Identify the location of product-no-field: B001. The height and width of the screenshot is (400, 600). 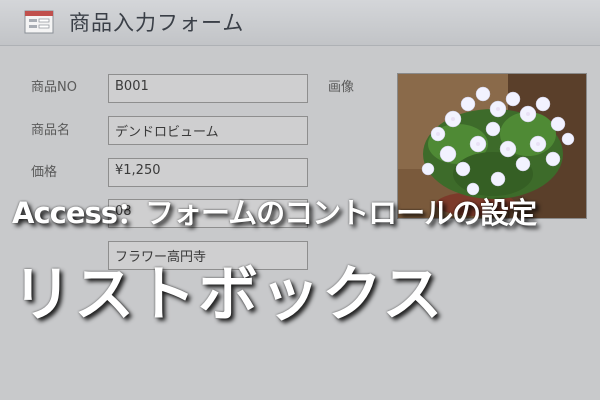
(208, 88).